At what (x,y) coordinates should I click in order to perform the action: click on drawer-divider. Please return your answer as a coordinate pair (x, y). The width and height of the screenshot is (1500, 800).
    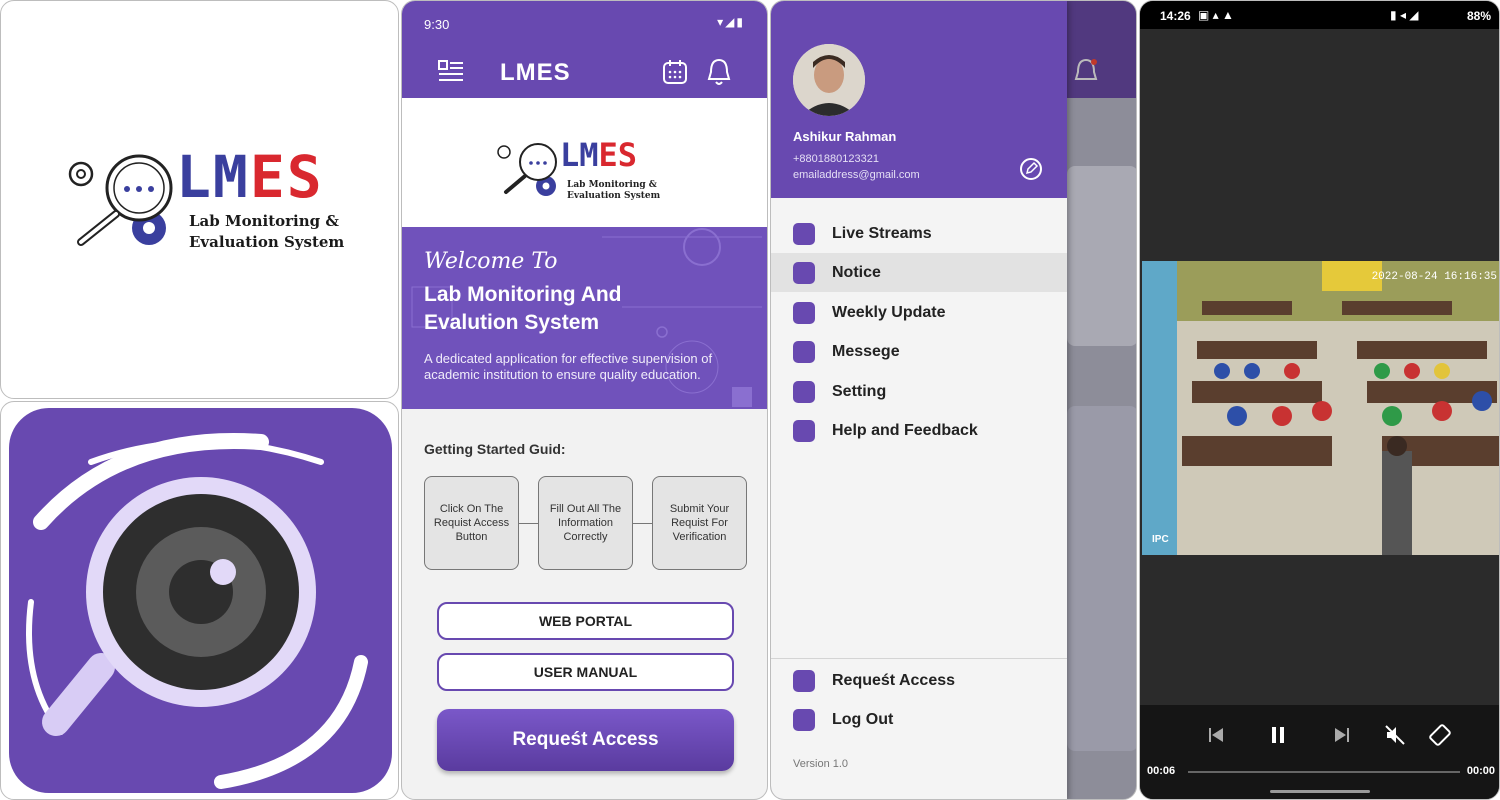
    Looking at the image, I should click on (919, 658).